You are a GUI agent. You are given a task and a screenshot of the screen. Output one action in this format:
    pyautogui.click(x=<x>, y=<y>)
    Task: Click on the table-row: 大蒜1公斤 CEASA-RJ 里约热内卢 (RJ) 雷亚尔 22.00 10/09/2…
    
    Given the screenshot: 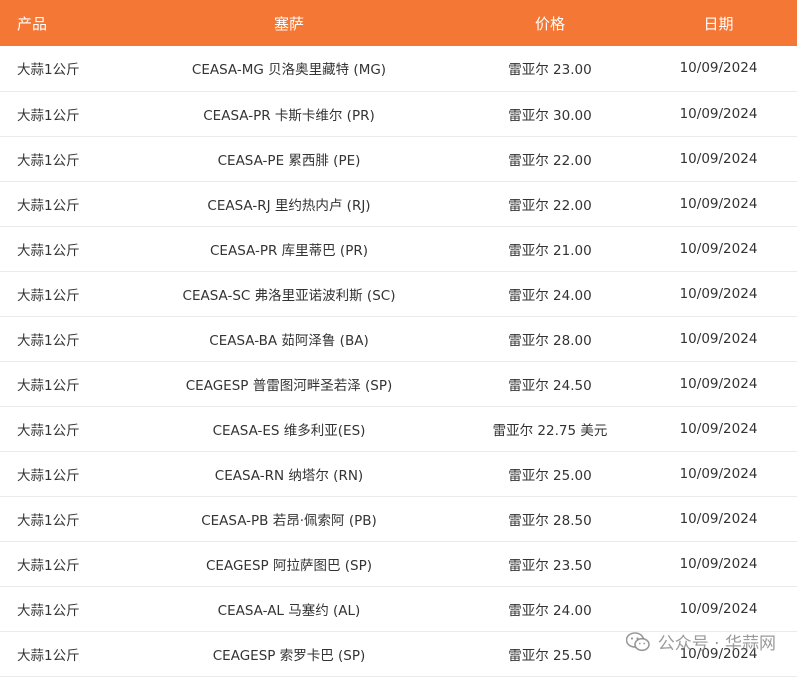 What is the action you would take?
    pyautogui.click(x=398, y=203)
    